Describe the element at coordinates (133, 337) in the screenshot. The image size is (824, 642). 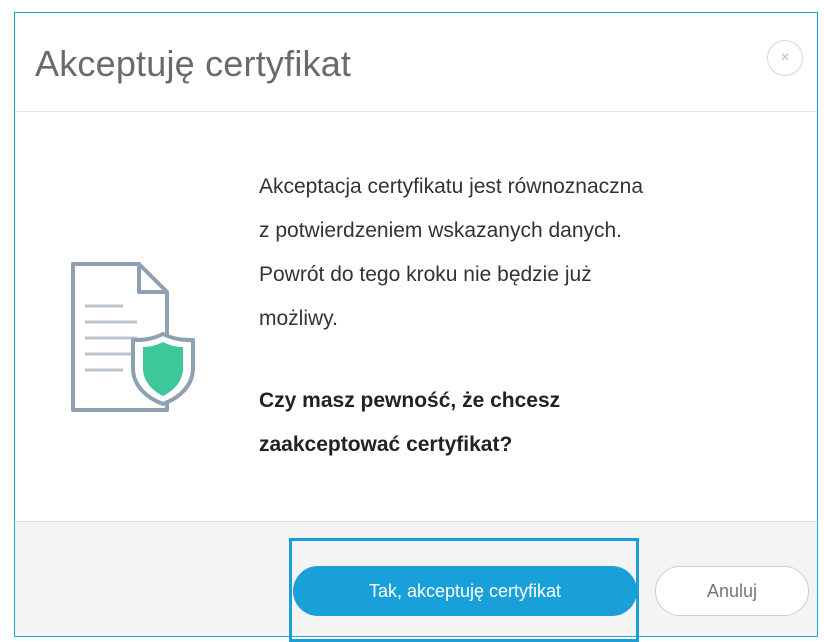
I see `document-shield-icon` at that location.